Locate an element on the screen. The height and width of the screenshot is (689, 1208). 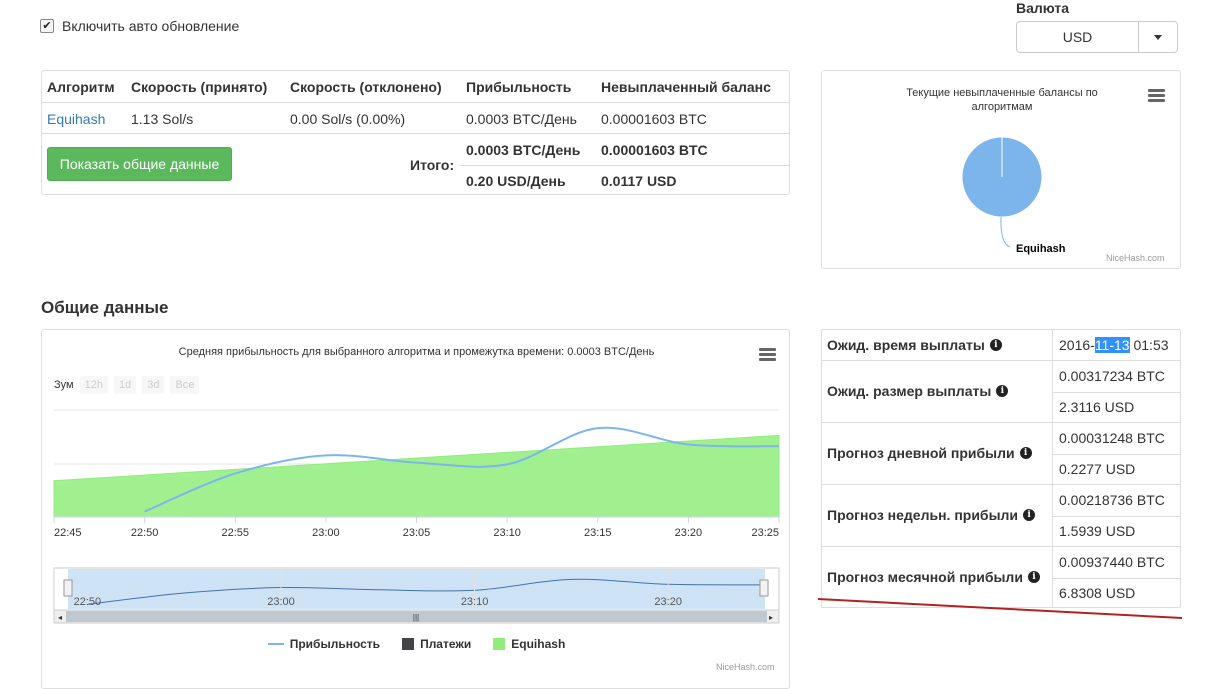
daily-profit-btc: 0.00031248 BTC is located at coordinates (1112, 438).